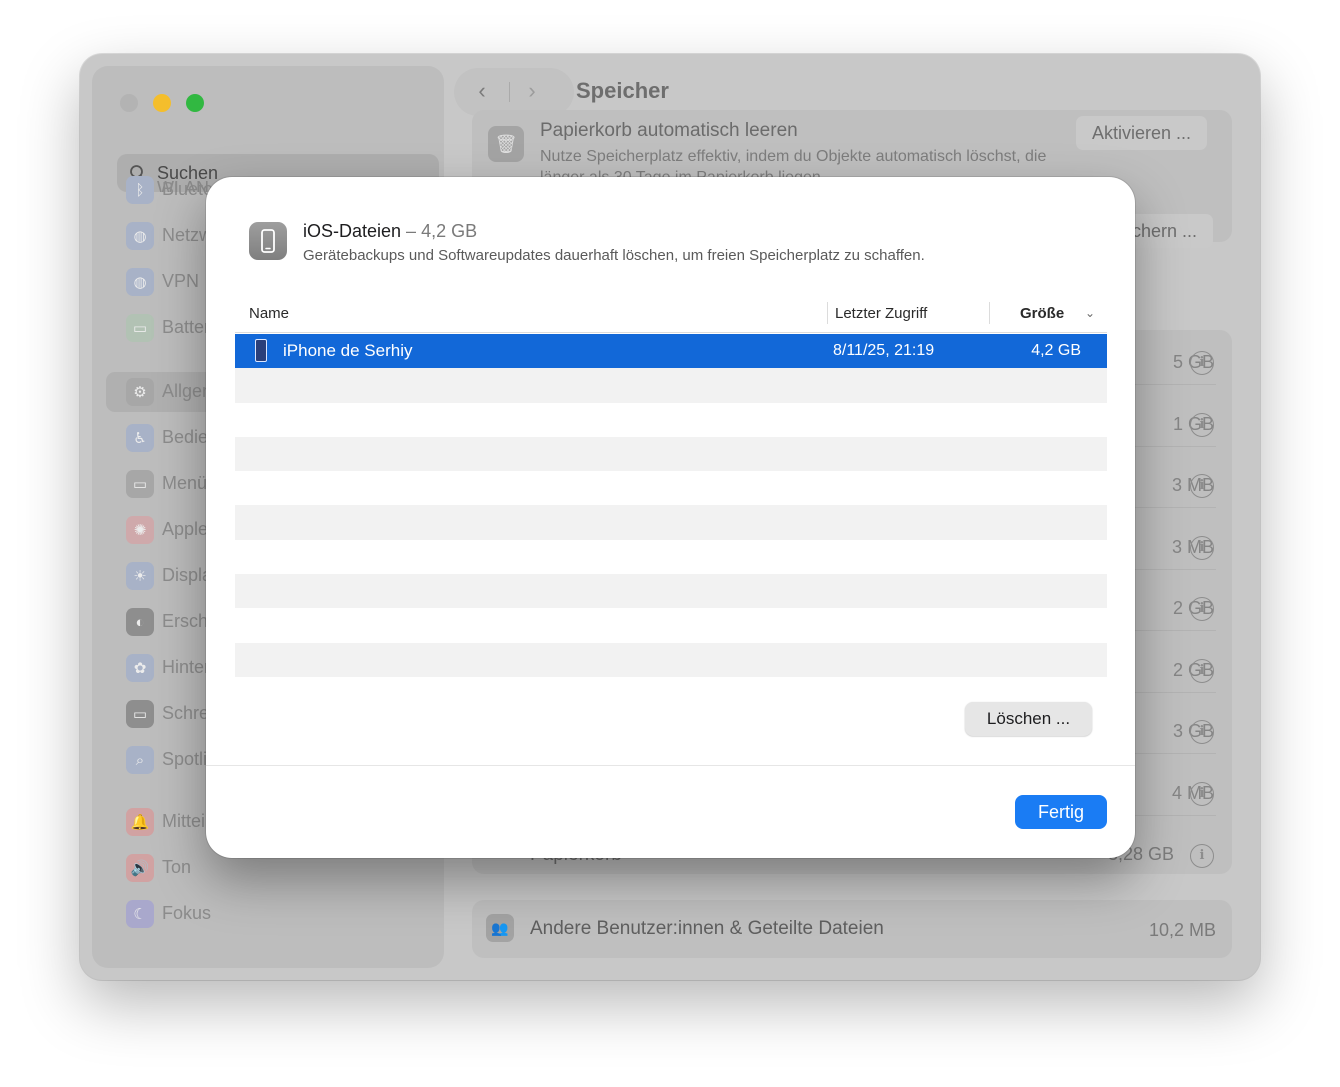 The image size is (1340, 1087). What do you see at coordinates (140, 282) in the screenshot?
I see `vpn-icon: ◍` at bounding box center [140, 282].